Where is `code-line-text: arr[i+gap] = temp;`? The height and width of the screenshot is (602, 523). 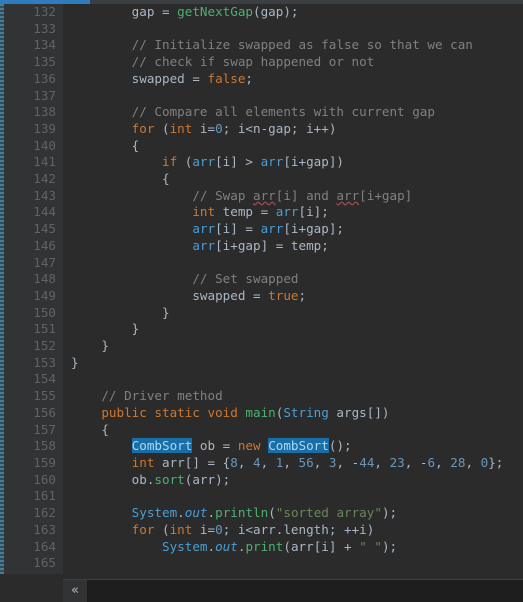 code-line-text: arr[i+gap] = temp; is located at coordinates (283, 246).